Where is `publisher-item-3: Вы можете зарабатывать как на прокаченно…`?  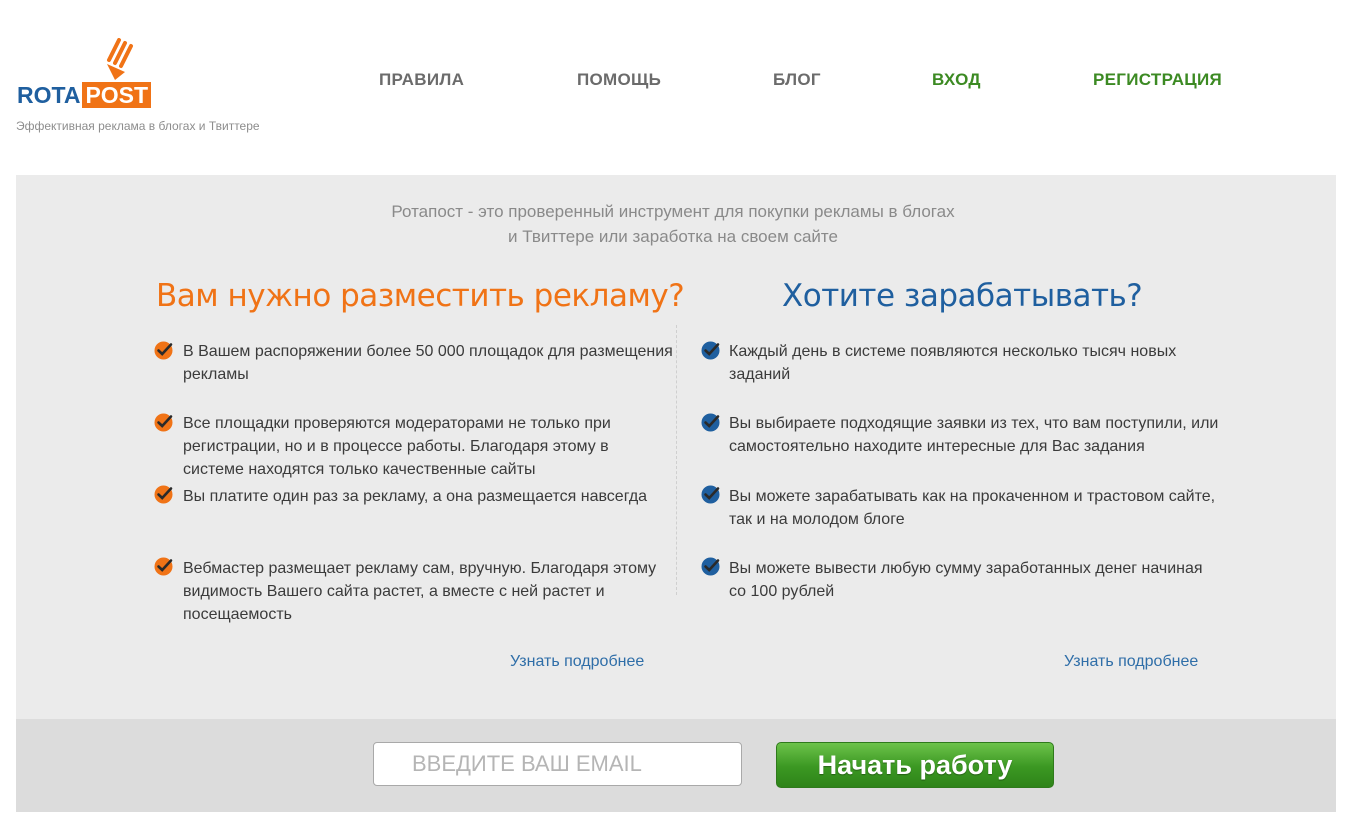 publisher-item-3: Вы можете зарабатывать как на прокаченно… is located at coordinates (972, 508).